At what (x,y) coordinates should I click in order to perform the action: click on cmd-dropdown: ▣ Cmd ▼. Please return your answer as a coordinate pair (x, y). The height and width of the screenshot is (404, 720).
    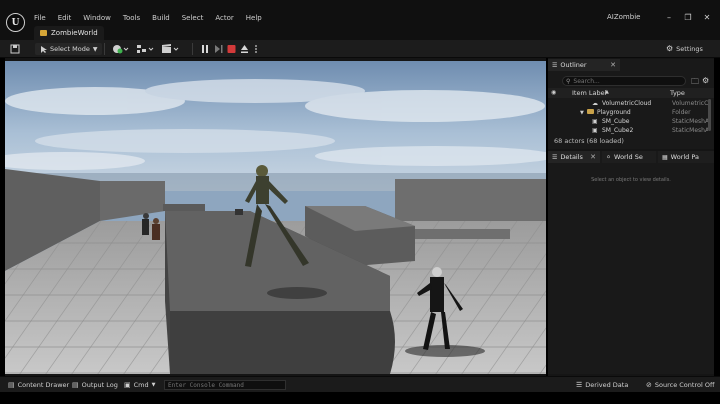
    Looking at the image, I should click on (139, 385).